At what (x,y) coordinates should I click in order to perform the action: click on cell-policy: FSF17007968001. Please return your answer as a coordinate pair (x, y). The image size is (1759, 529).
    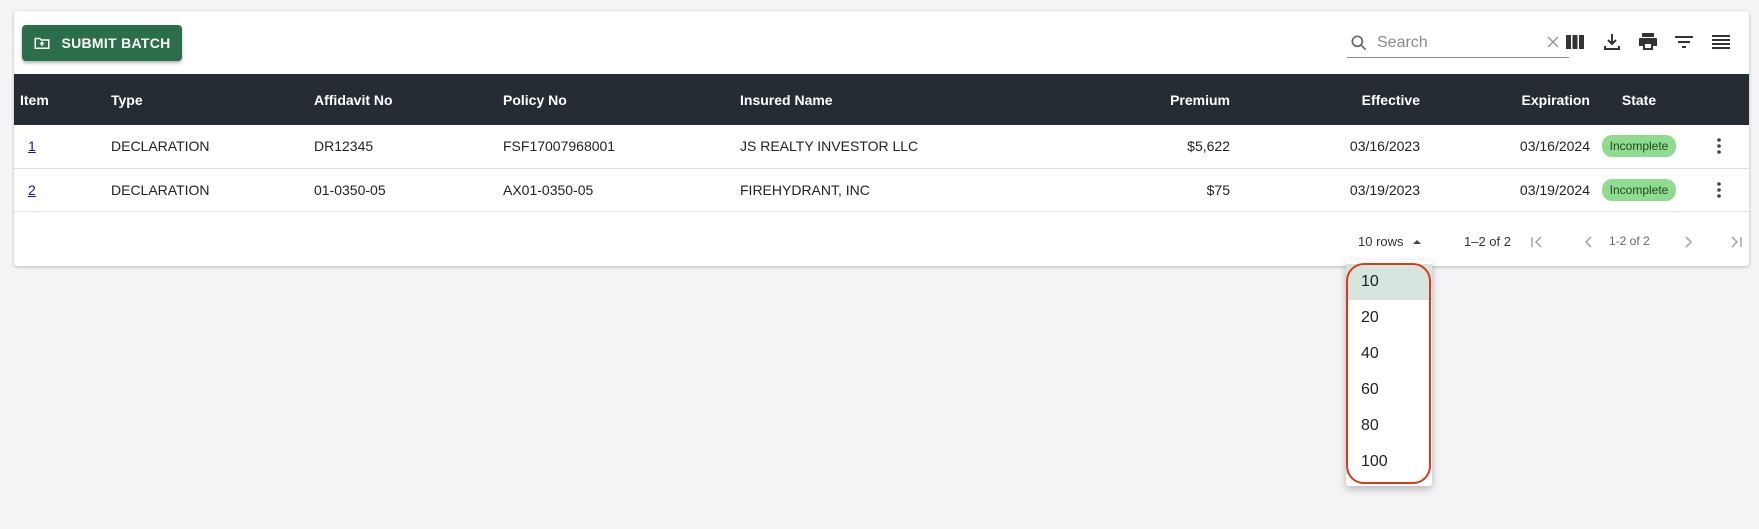
    Looking at the image, I should click on (559, 146).